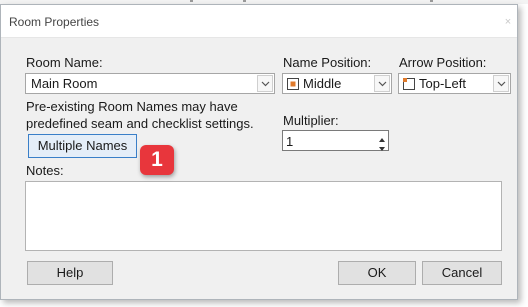 The image size is (528, 307). What do you see at coordinates (132, 106) in the screenshot?
I see `info-text-line1: Pre-existing Room Names may have` at bounding box center [132, 106].